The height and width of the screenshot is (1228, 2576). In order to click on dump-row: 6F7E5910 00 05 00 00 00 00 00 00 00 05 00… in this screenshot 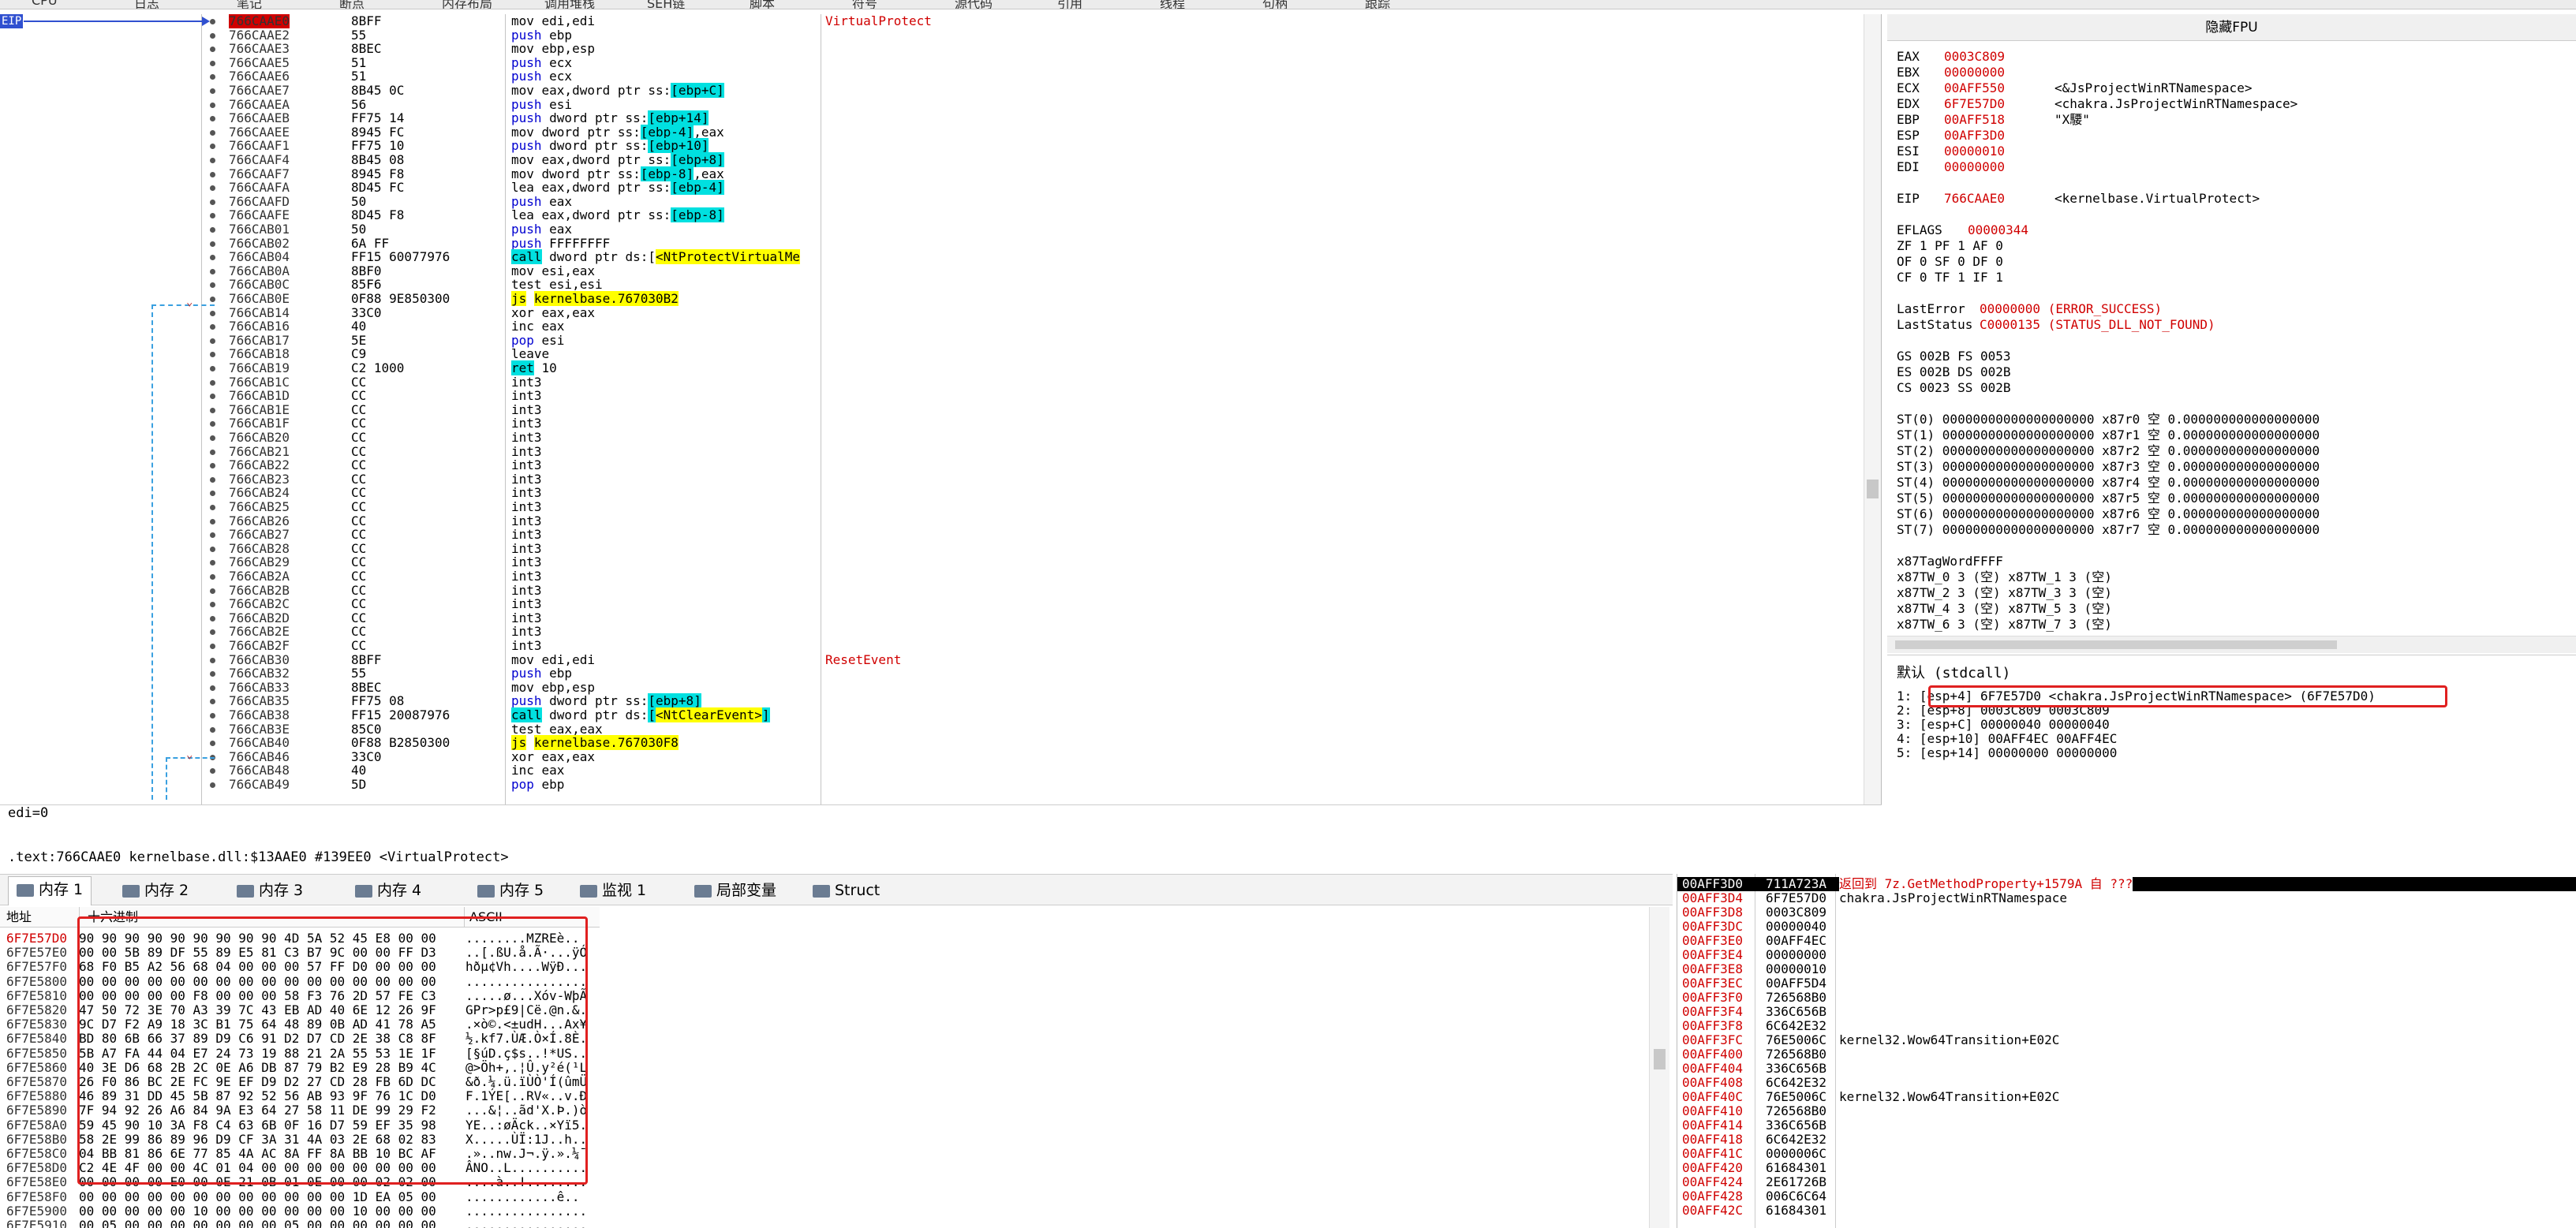, I will do `click(300, 1223)`.